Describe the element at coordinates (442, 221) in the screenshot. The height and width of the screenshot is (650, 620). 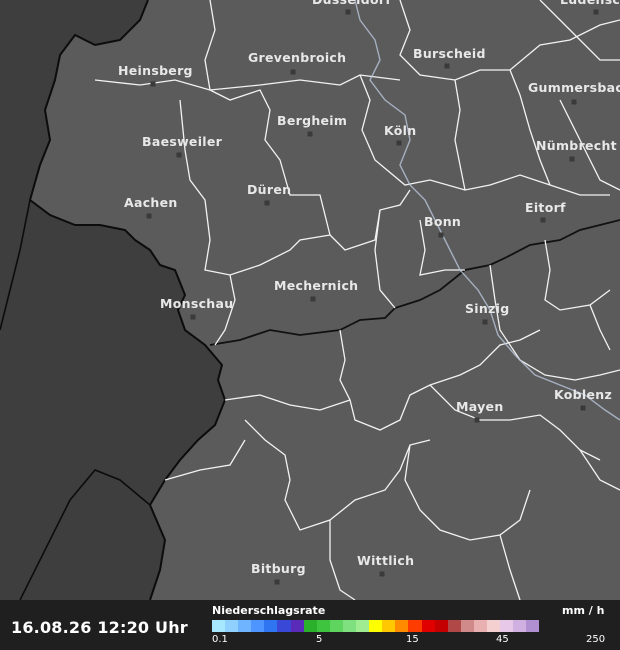
I see `city-label: Bonn` at that location.